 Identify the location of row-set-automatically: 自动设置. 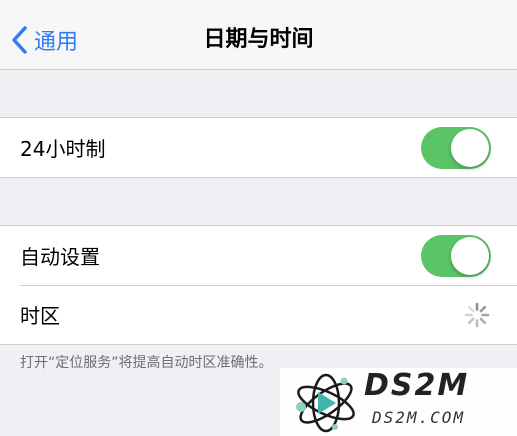
(258, 255).